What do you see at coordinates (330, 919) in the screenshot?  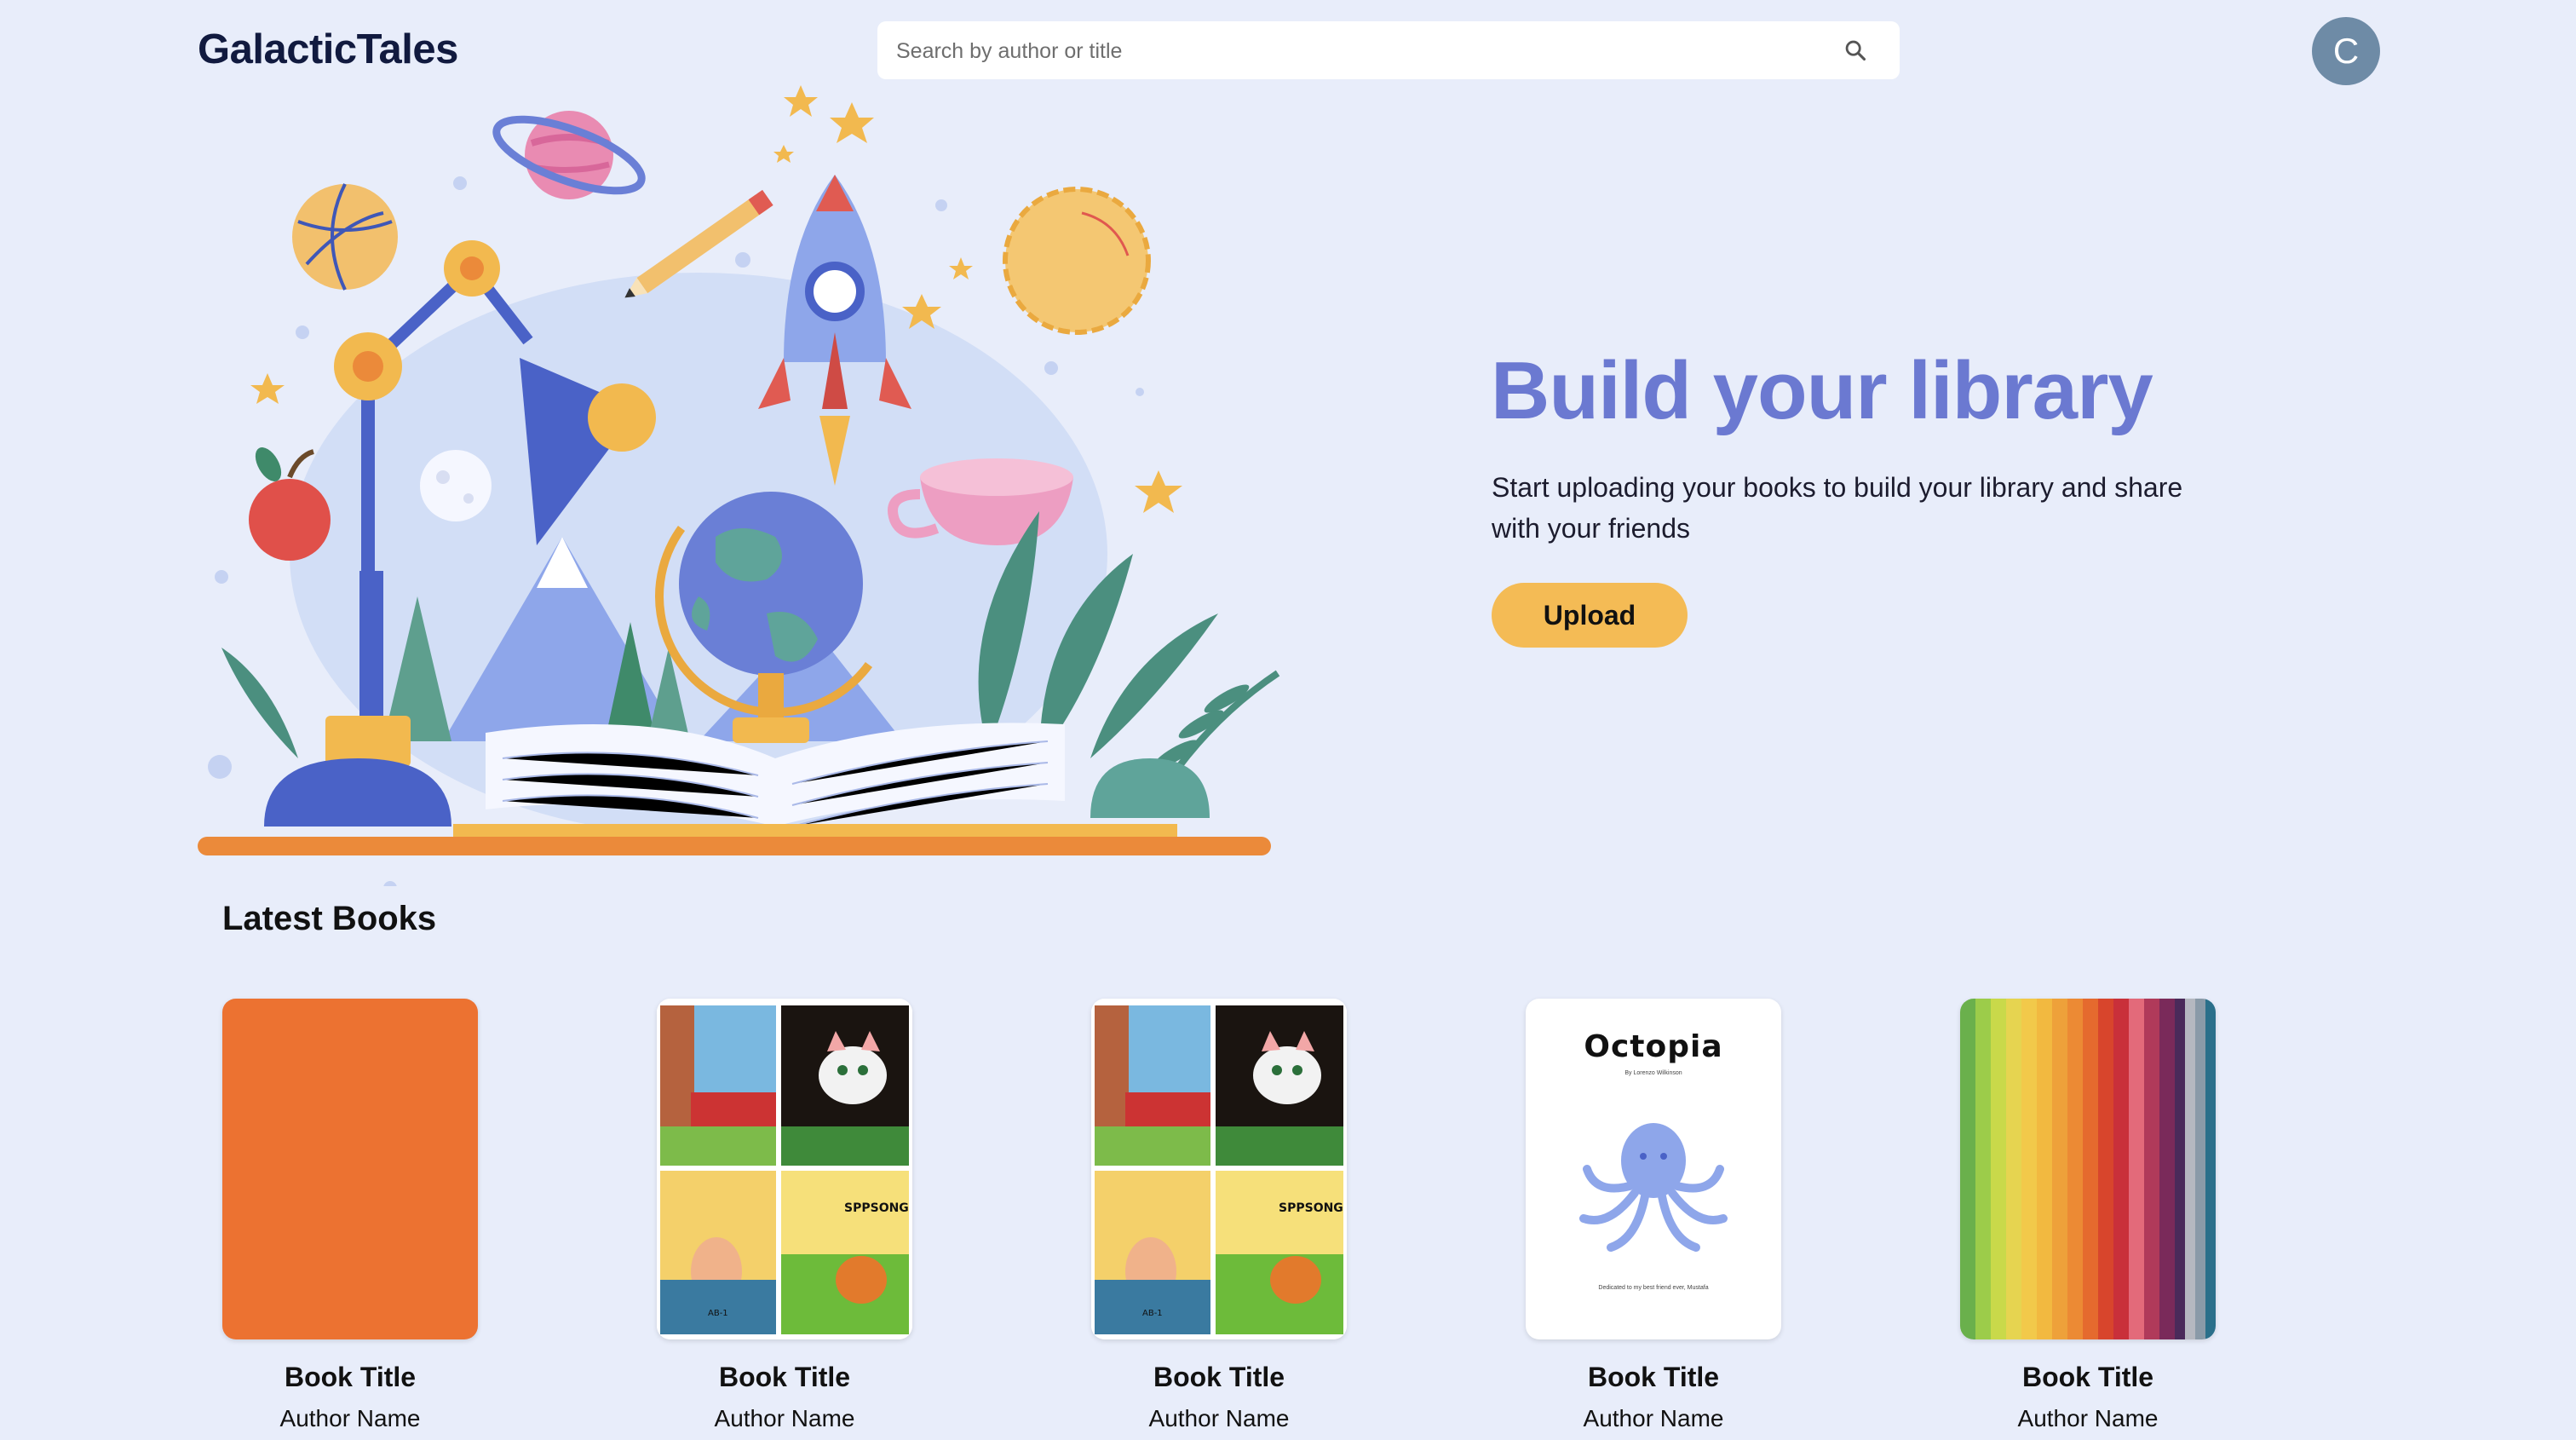 I see `latest-books-heading: Latest Books` at bounding box center [330, 919].